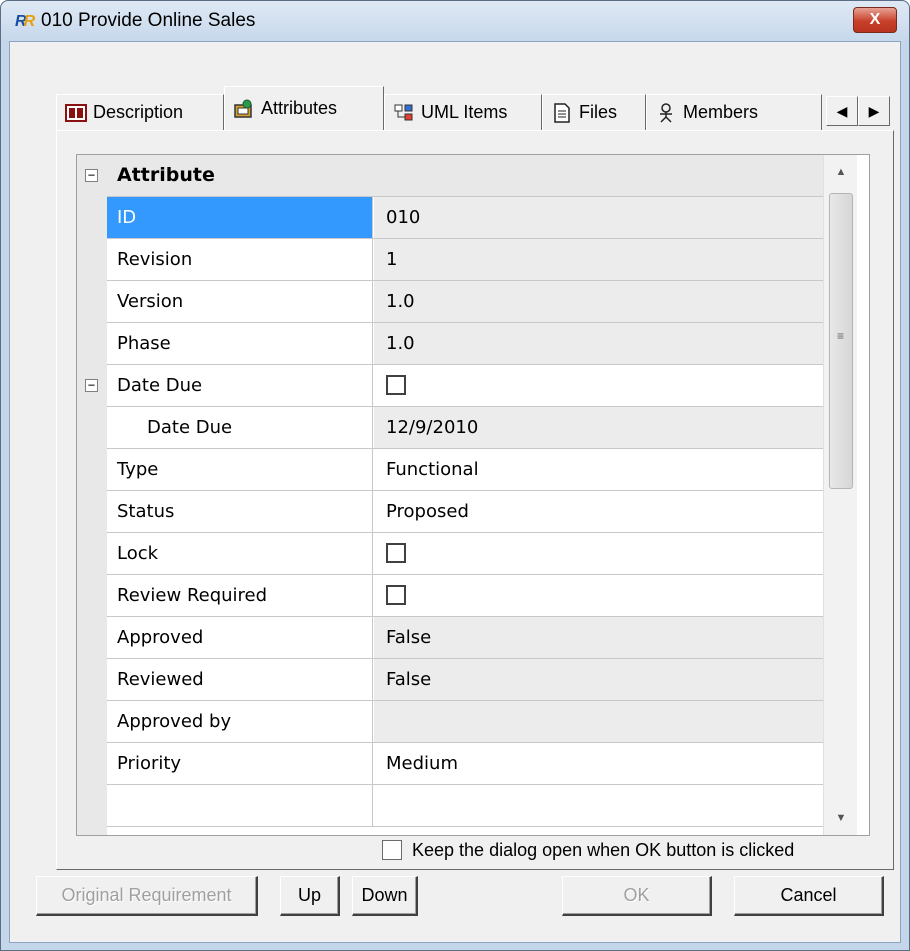  I want to click on row-name: Review Required, so click(240, 595).